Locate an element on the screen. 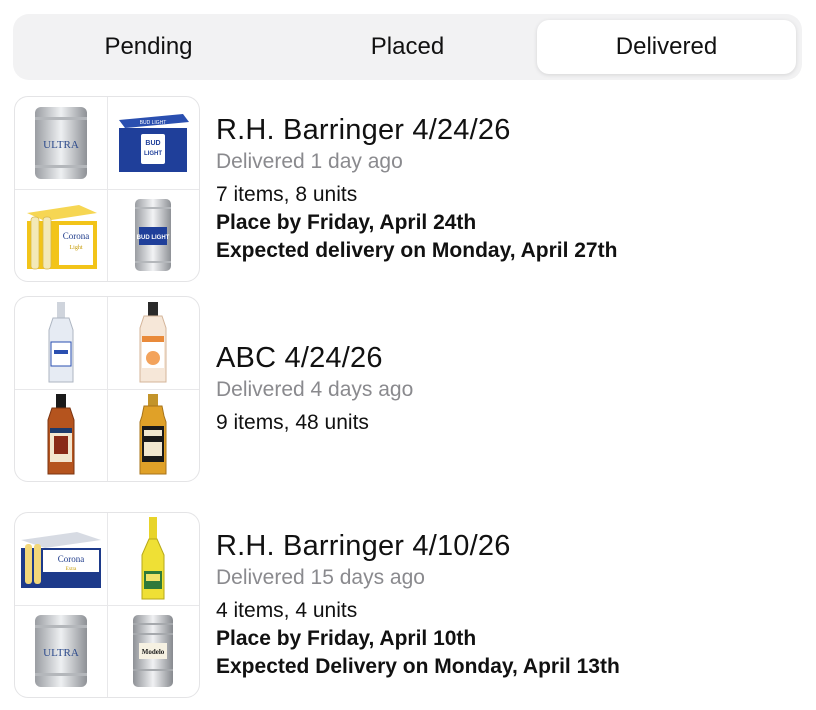  order-place-by: Place by Friday, April 10th is located at coordinates (346, 638).